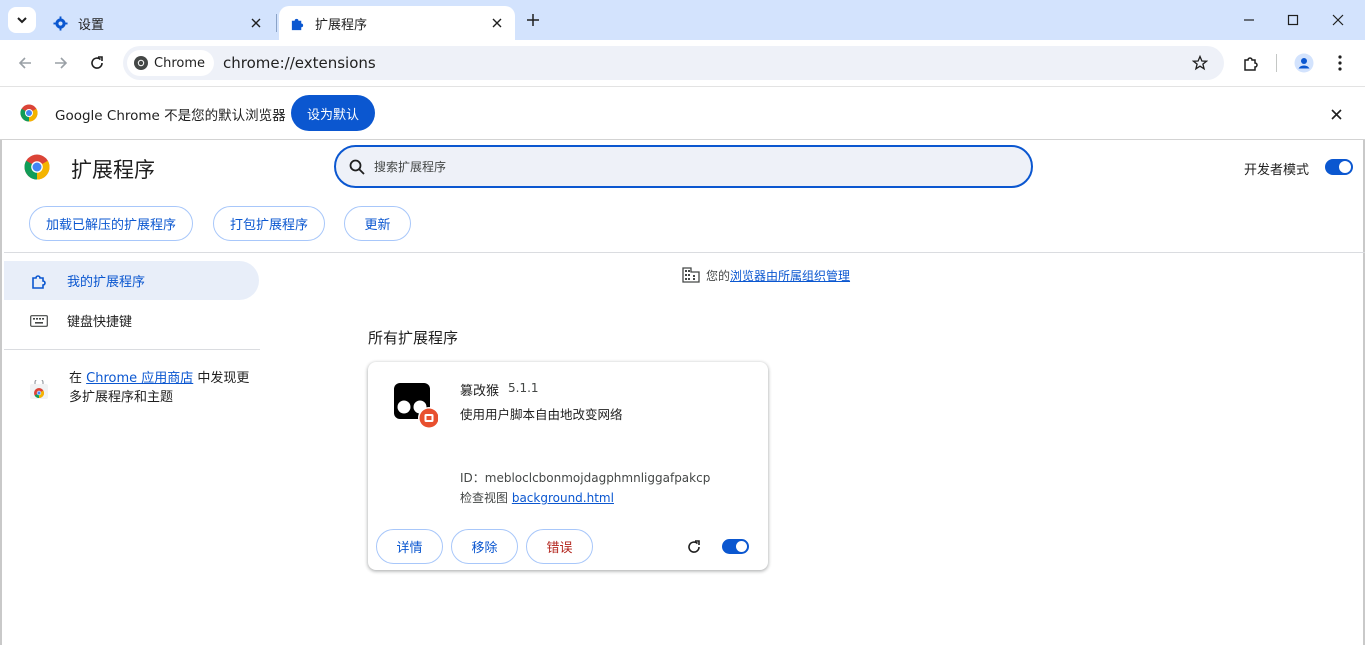  I want to click on site-chip-label: Chrome, so click(179, 63).